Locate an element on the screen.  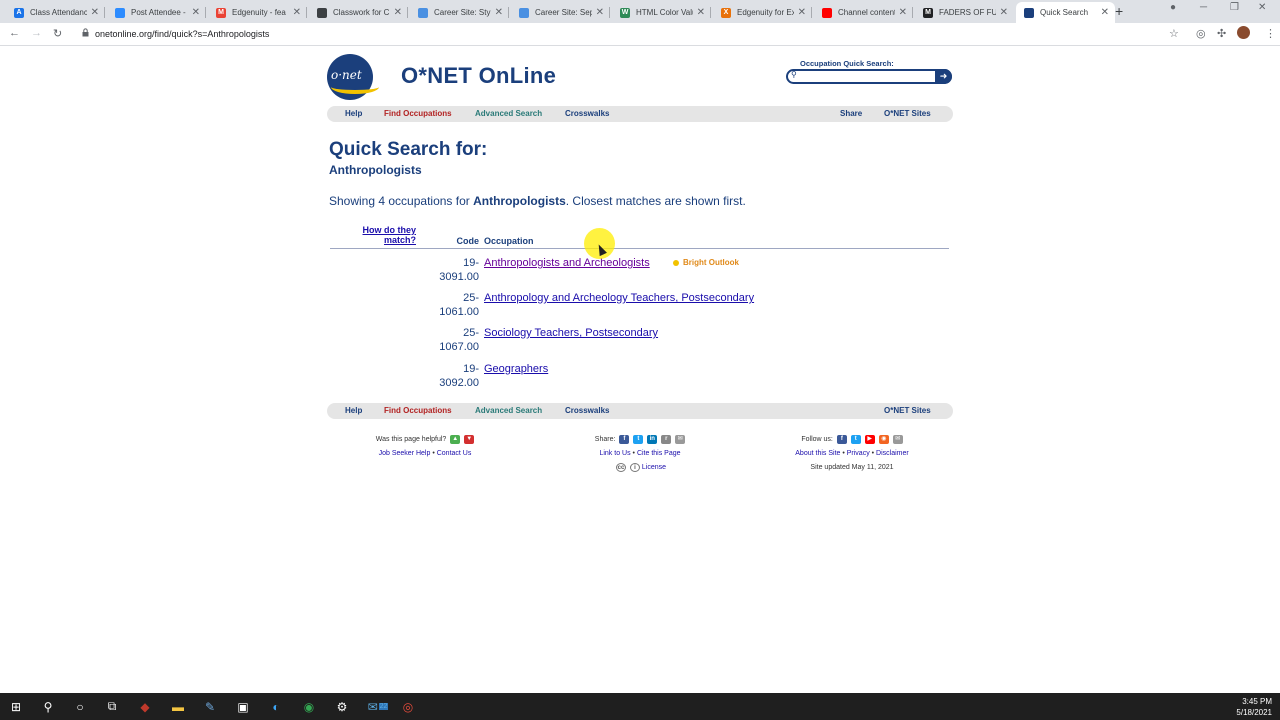
license-link: License is located at coordinates (654, 467).